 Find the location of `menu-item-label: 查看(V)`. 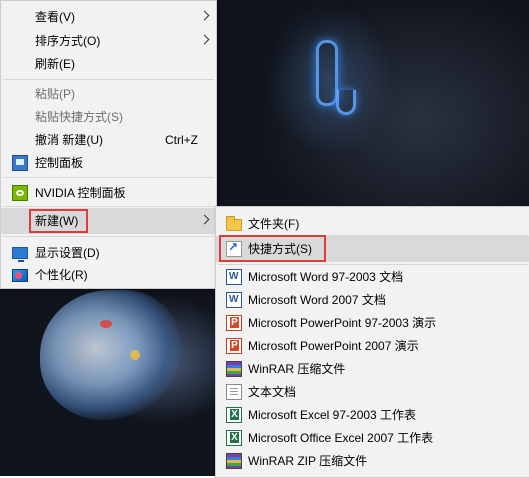

menu-item-label: 查看(V) is located at coordinates (55, 17).